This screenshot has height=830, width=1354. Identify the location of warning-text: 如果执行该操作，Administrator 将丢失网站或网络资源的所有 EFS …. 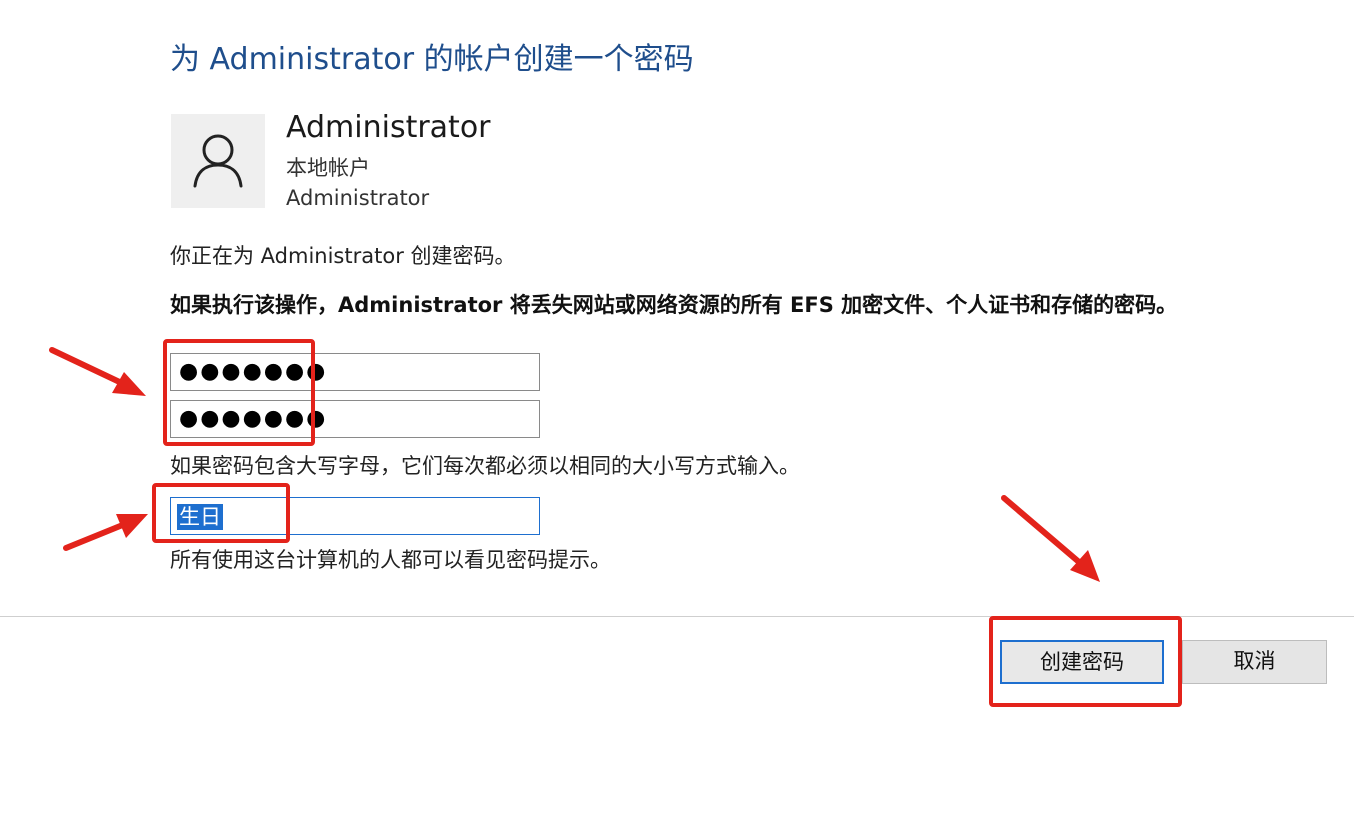
(674, 305).